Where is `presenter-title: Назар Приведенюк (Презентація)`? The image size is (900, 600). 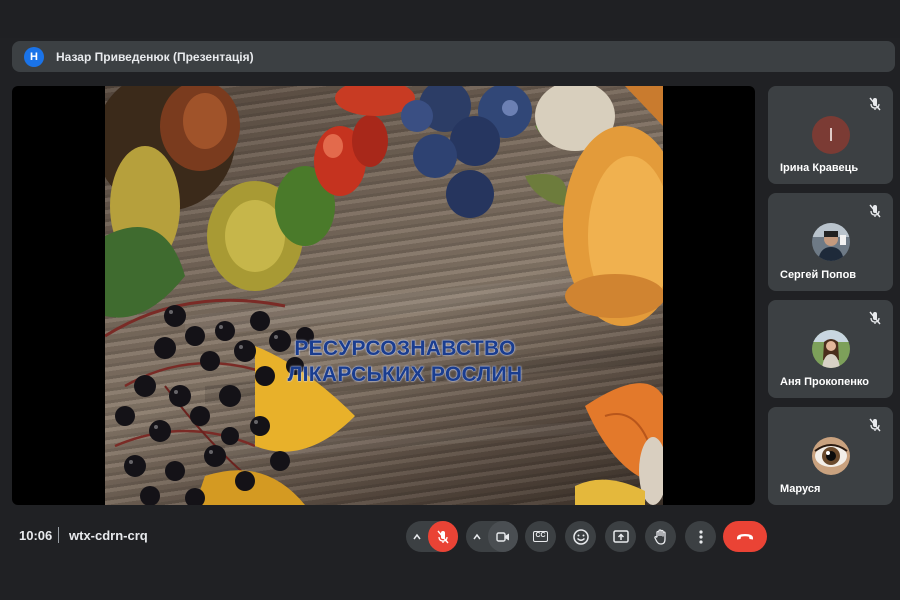 presenter-title: Назар Приведенюк (Презентація) is located at coordinates (155, 56).